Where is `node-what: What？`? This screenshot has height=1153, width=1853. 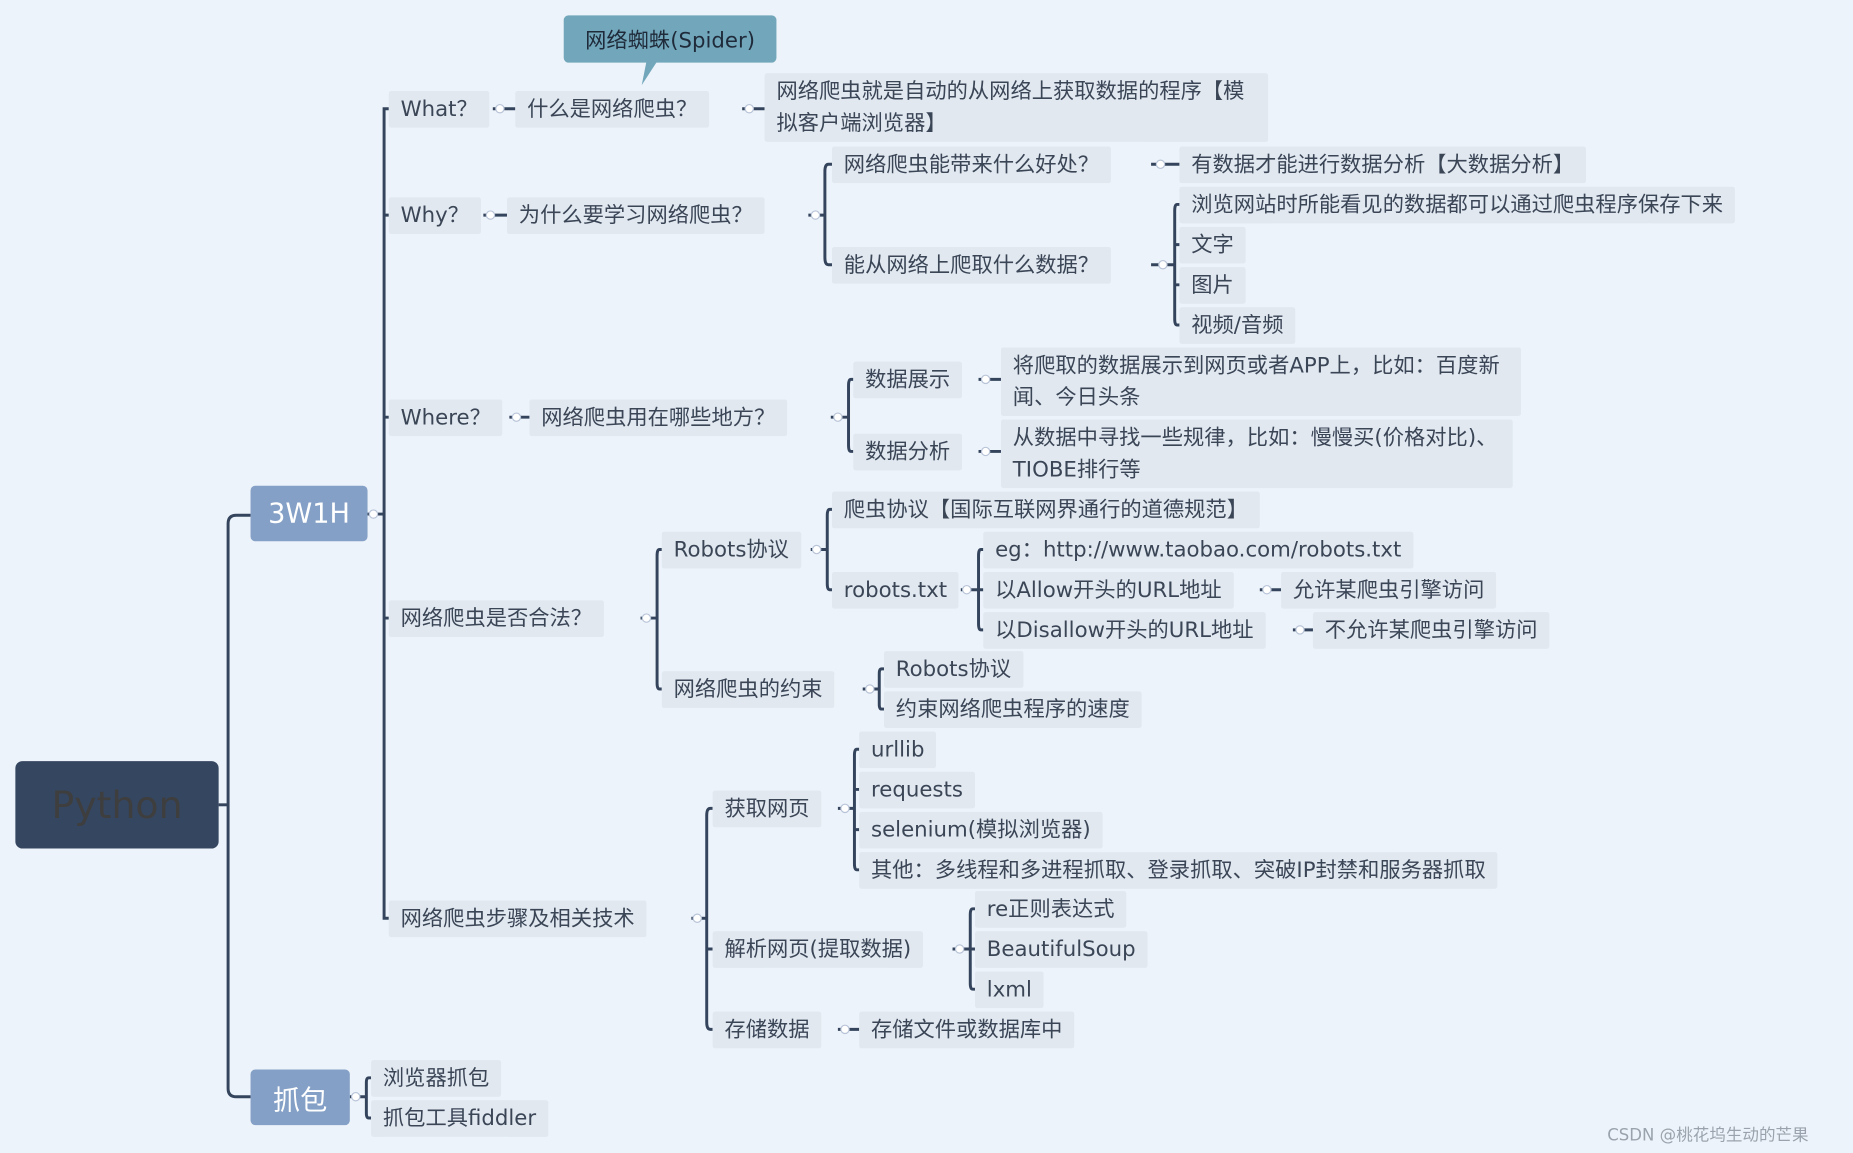
node-what: What？ is located at coordinates (439, 109).